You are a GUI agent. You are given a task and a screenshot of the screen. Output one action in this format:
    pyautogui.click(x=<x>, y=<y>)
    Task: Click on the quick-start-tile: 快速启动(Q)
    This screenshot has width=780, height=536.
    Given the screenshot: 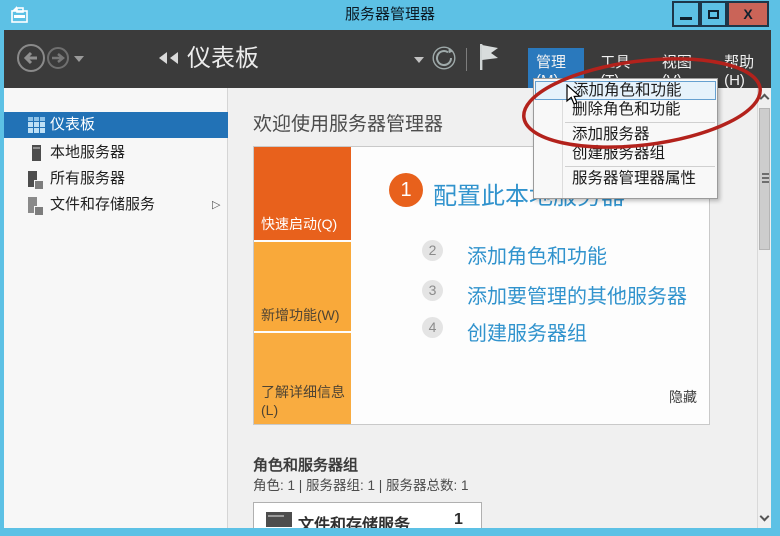 What is the action you would take?
    pyautogui.click(x=302, y=193)
    